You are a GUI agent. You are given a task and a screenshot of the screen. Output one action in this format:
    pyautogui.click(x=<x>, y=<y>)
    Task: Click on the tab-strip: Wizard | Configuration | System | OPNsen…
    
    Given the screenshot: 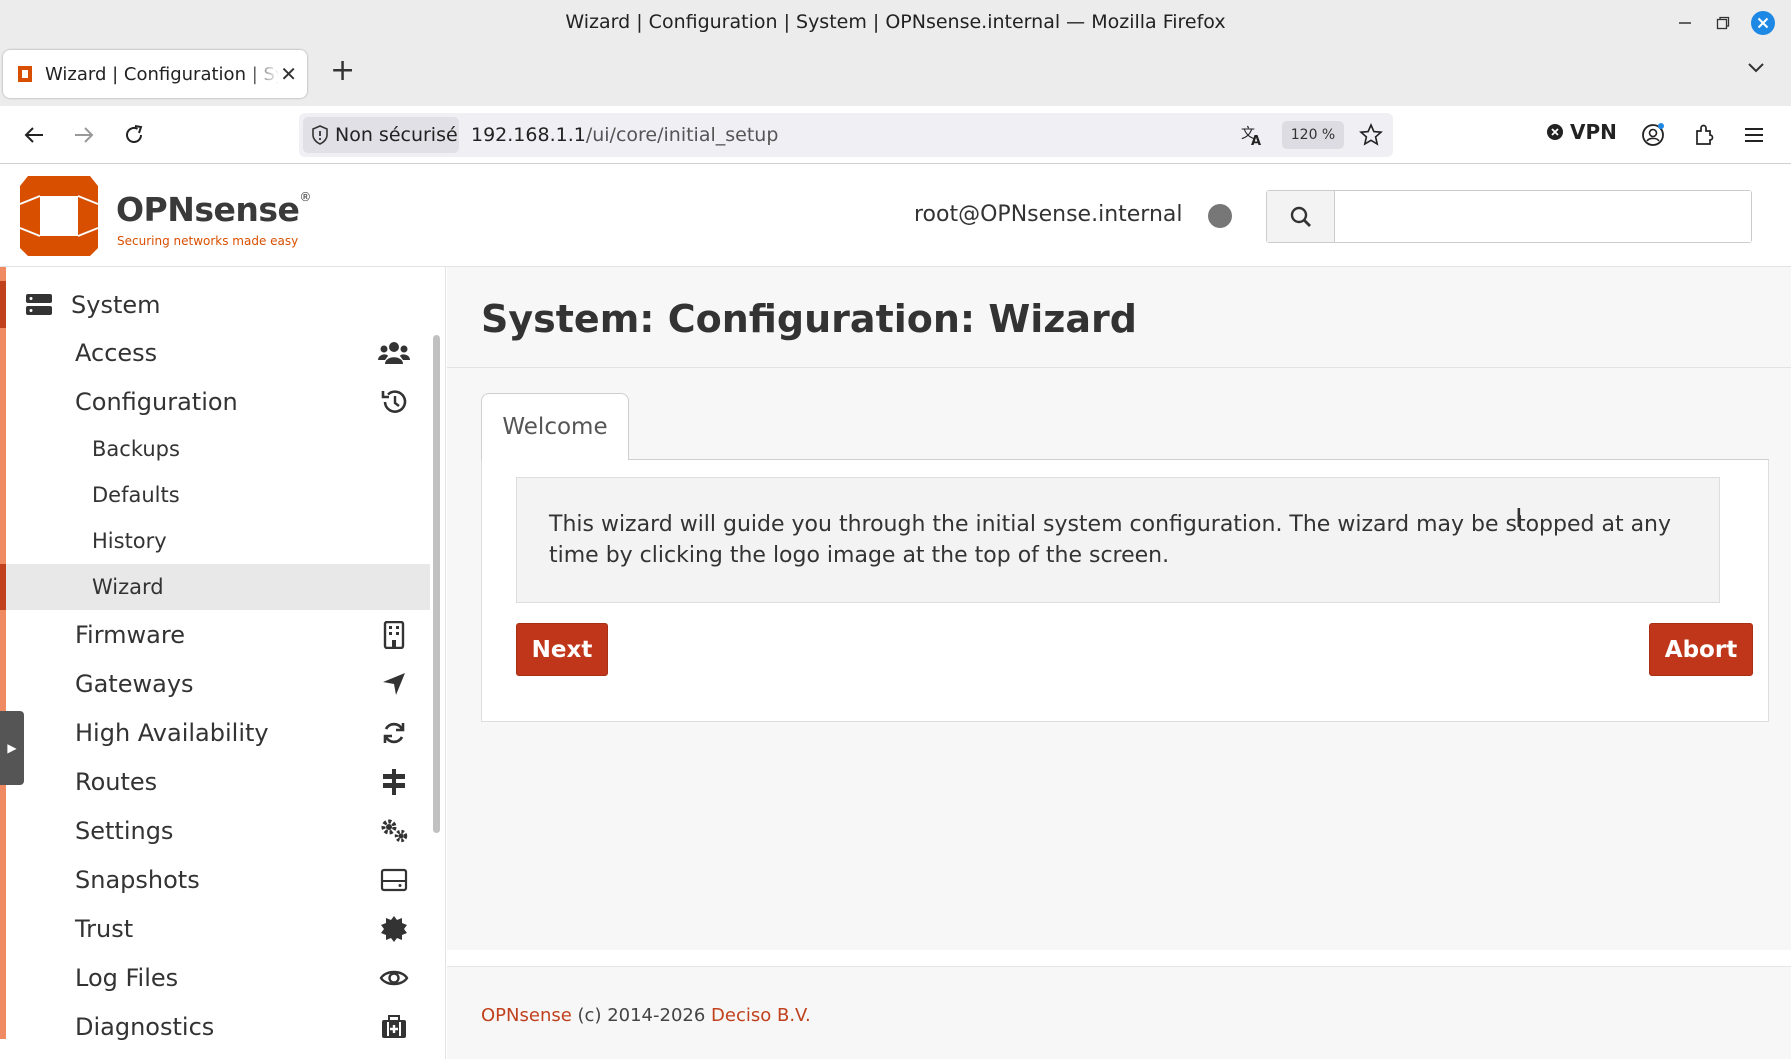 What is the action you would take?
    pyautogui.click(x=895, y=76)
    